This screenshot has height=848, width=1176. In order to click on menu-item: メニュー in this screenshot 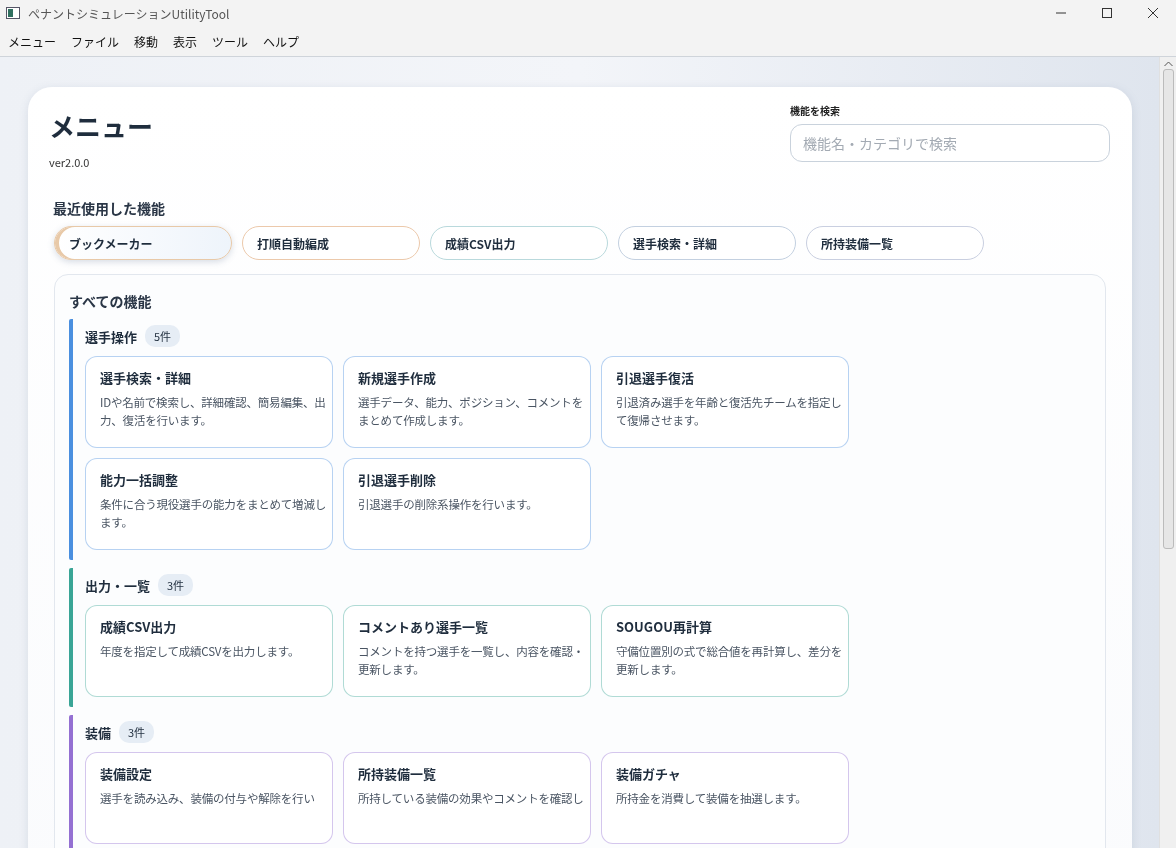, I will do `click(32, 41)`.